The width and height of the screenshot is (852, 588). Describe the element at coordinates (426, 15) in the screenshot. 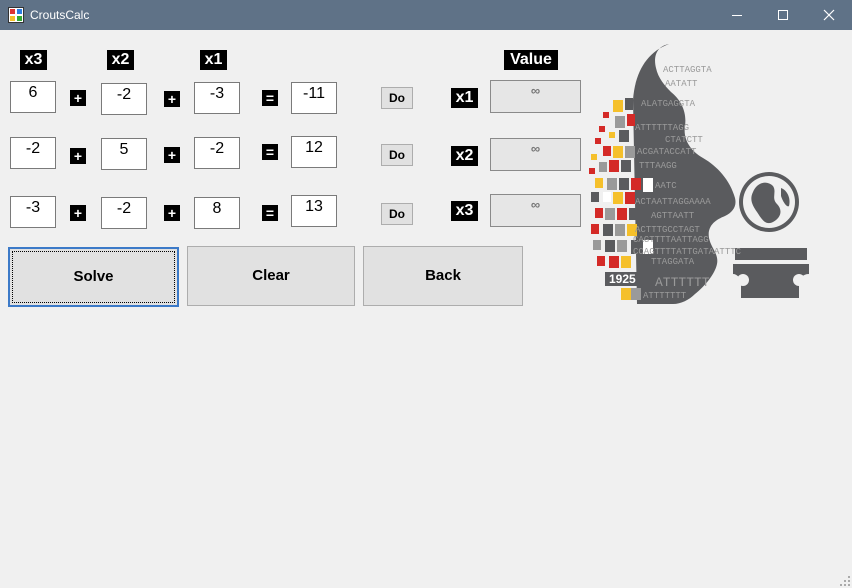

I see `title-bar: CroutsCalc` at that location.